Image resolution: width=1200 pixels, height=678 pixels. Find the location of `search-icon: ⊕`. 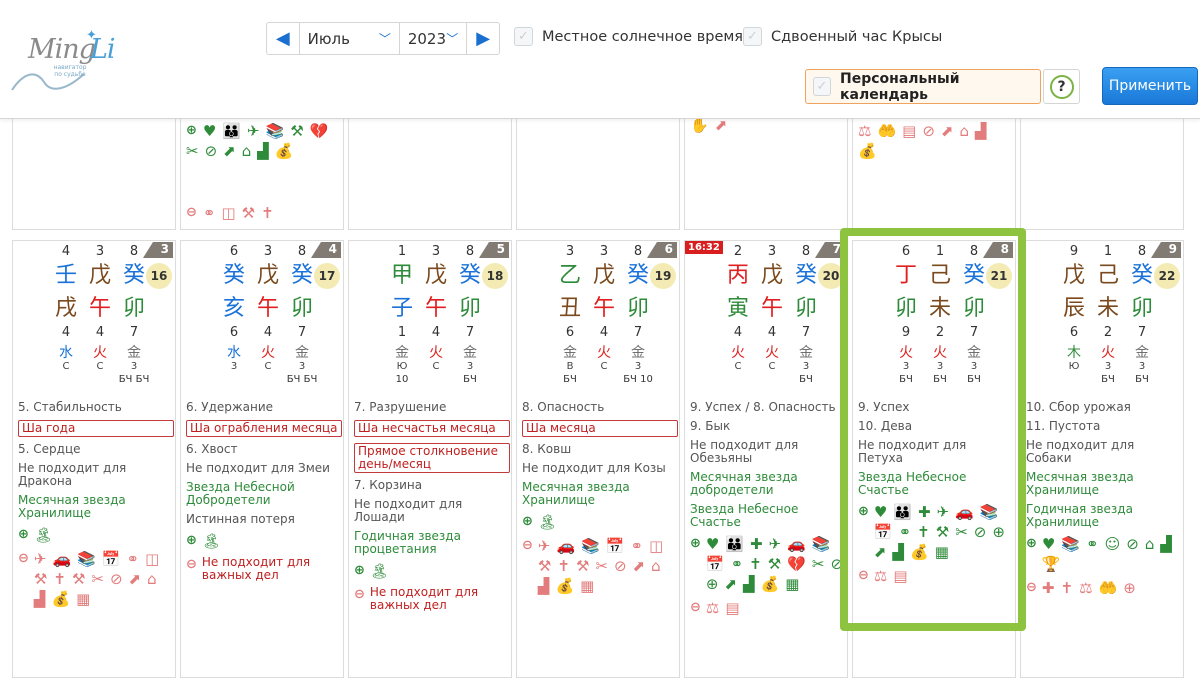

search-icon: ⊕ is located at coordinates (1129, 588).